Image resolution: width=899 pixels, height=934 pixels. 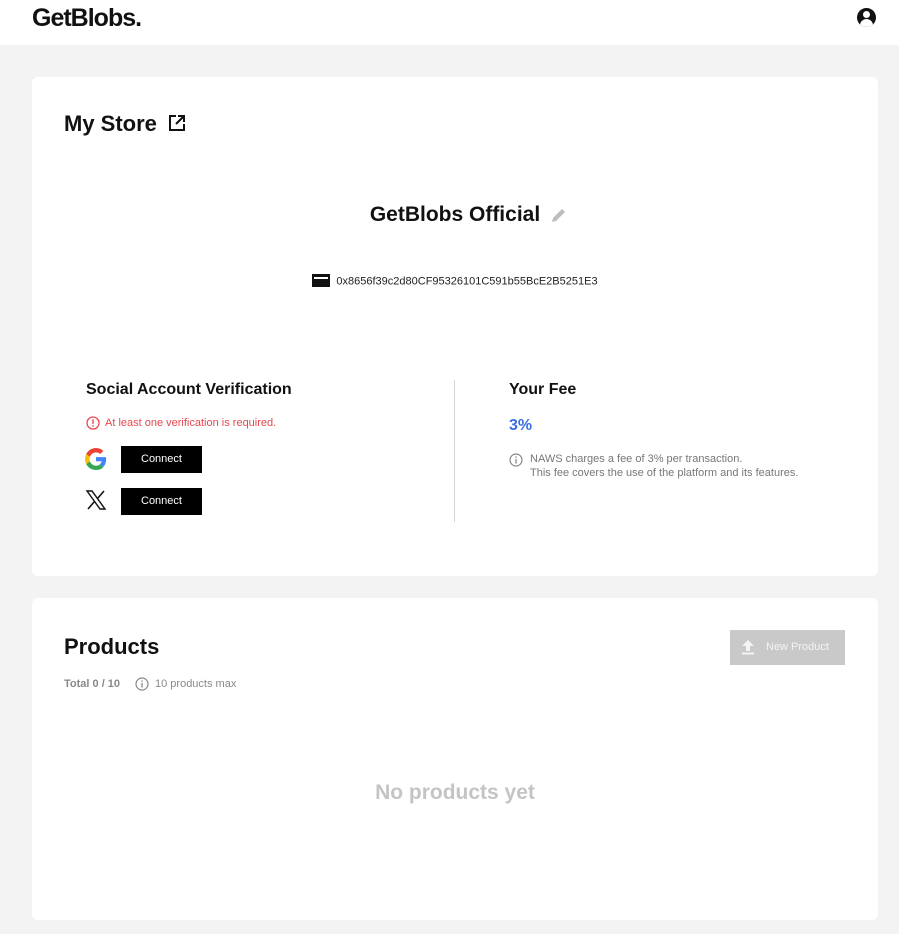 What do you see at coordinates (559, 215) in the screenshot?
I see `pencil-edit-icon` at bounding box center [559, 215].